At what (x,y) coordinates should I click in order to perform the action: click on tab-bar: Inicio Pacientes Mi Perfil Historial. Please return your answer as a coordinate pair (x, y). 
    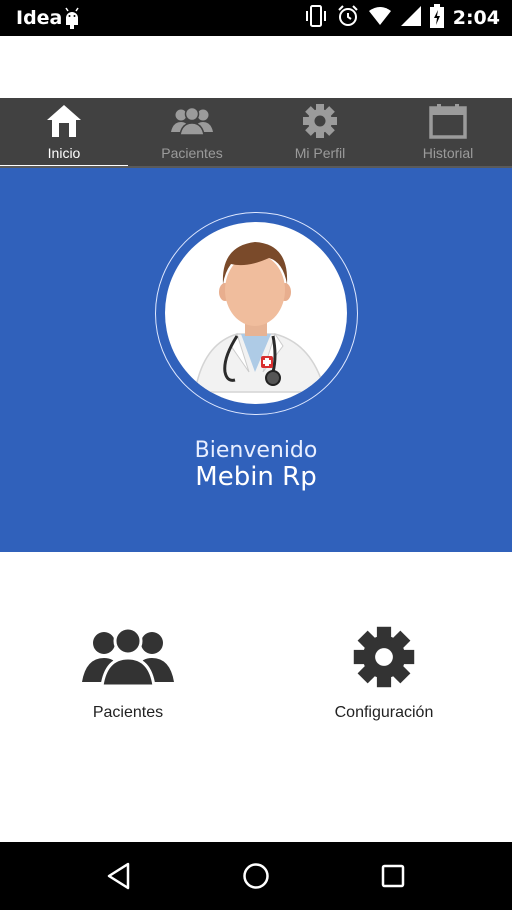
    Looking at the image, I should click on (256, 133).